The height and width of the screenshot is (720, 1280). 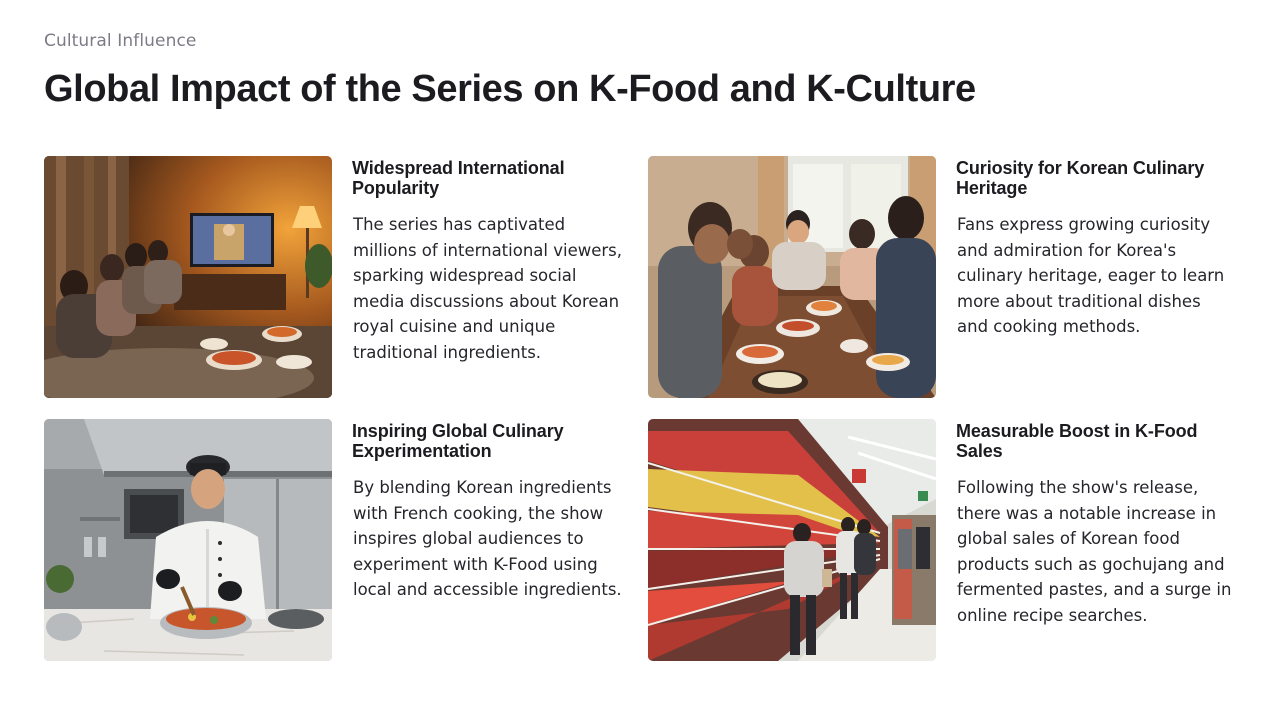 What do you see at coordinates (792, 540) in the screenshot?
I see `supermarket-aisle-photo` at bounding box center [792, 540].